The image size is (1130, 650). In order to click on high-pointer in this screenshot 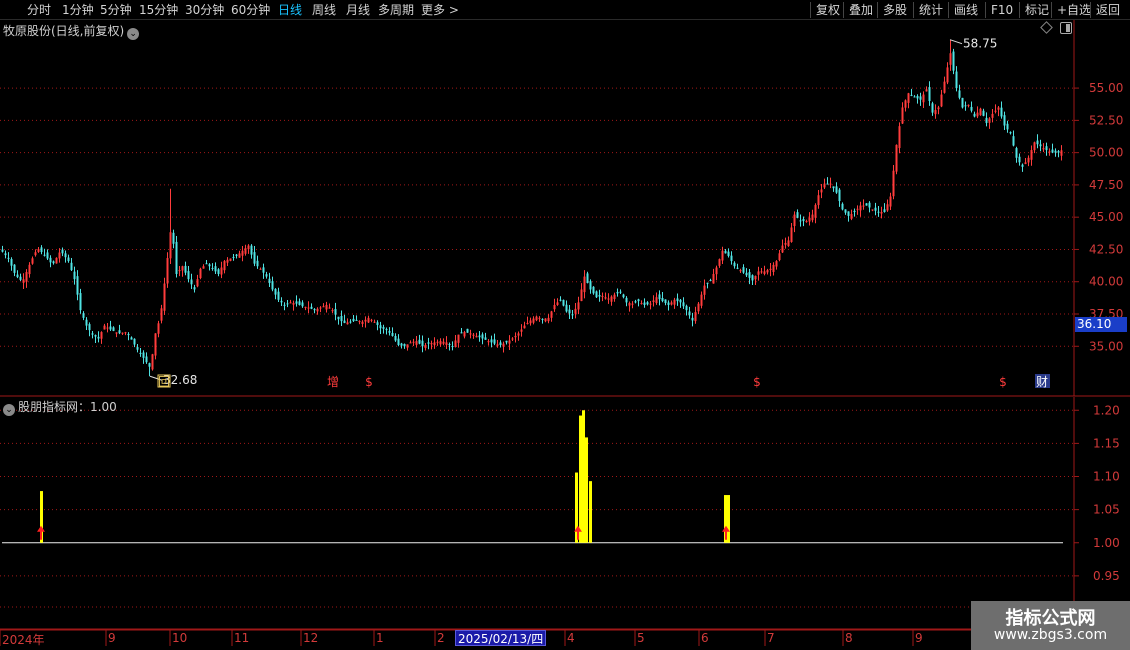, I will do `click(956, 42)`.